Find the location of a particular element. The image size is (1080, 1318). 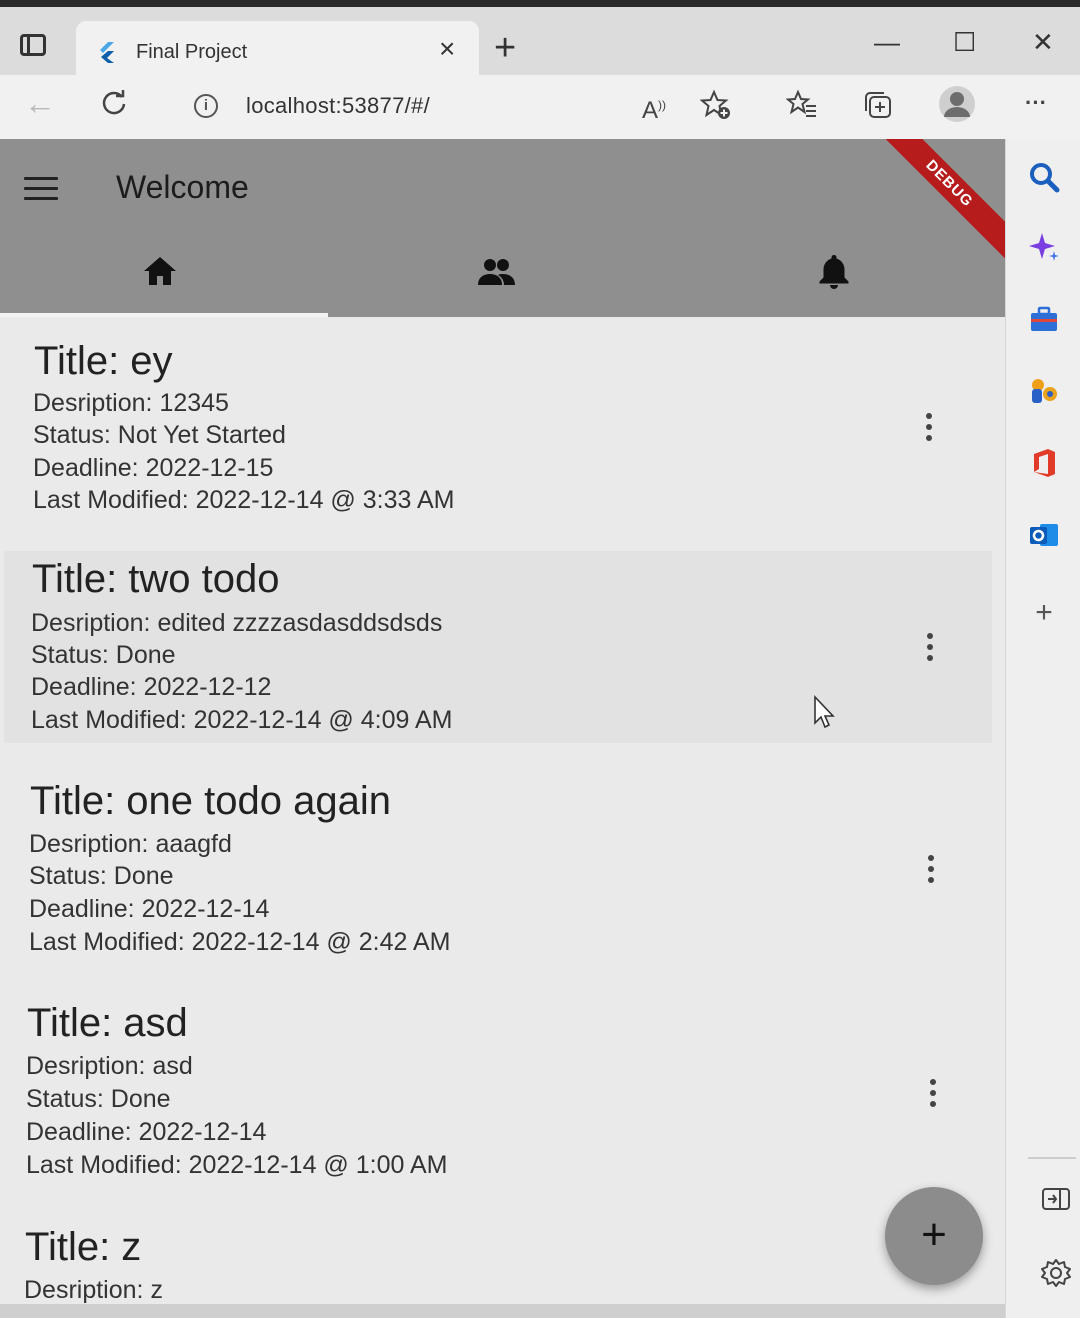

url-text: localhost:53877/#/ is located at coordinates (338, 106).